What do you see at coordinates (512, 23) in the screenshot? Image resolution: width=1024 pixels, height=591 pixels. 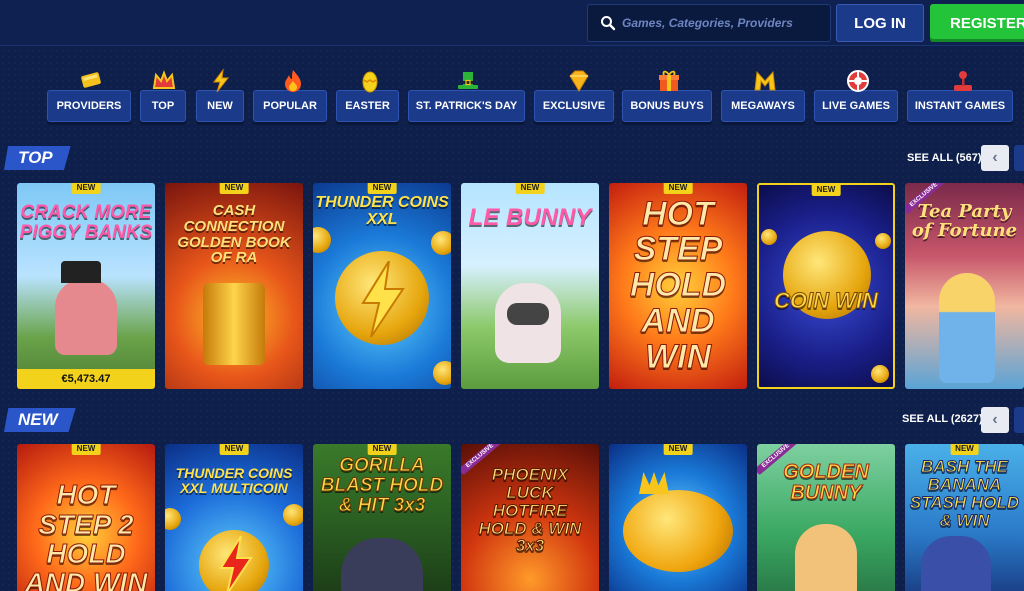 I see `top-bar: LOG IN REGISTER` at bounding box center [512, 23].